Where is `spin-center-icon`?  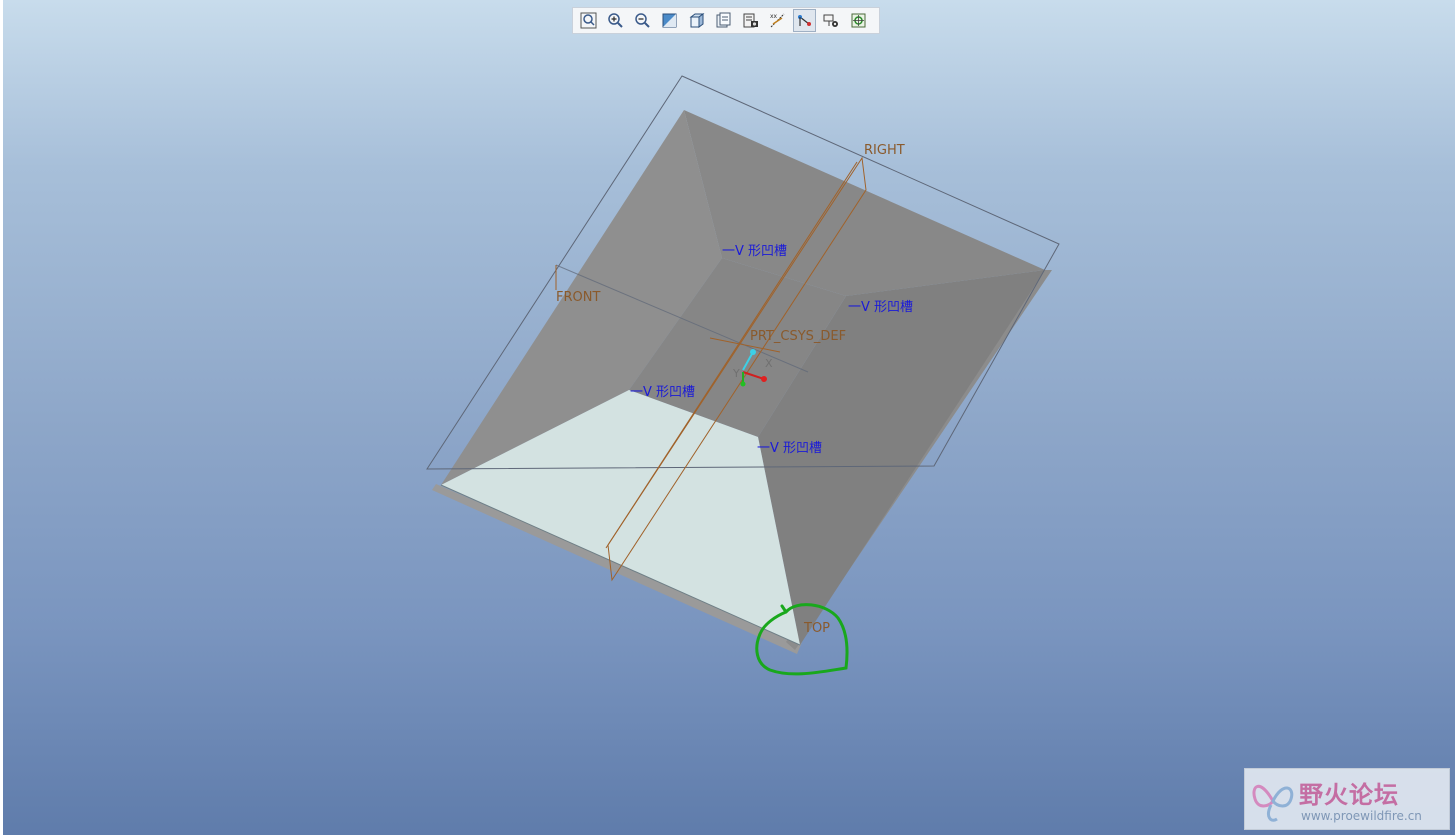 spin-center-icon is located at coordinates (858, 20).